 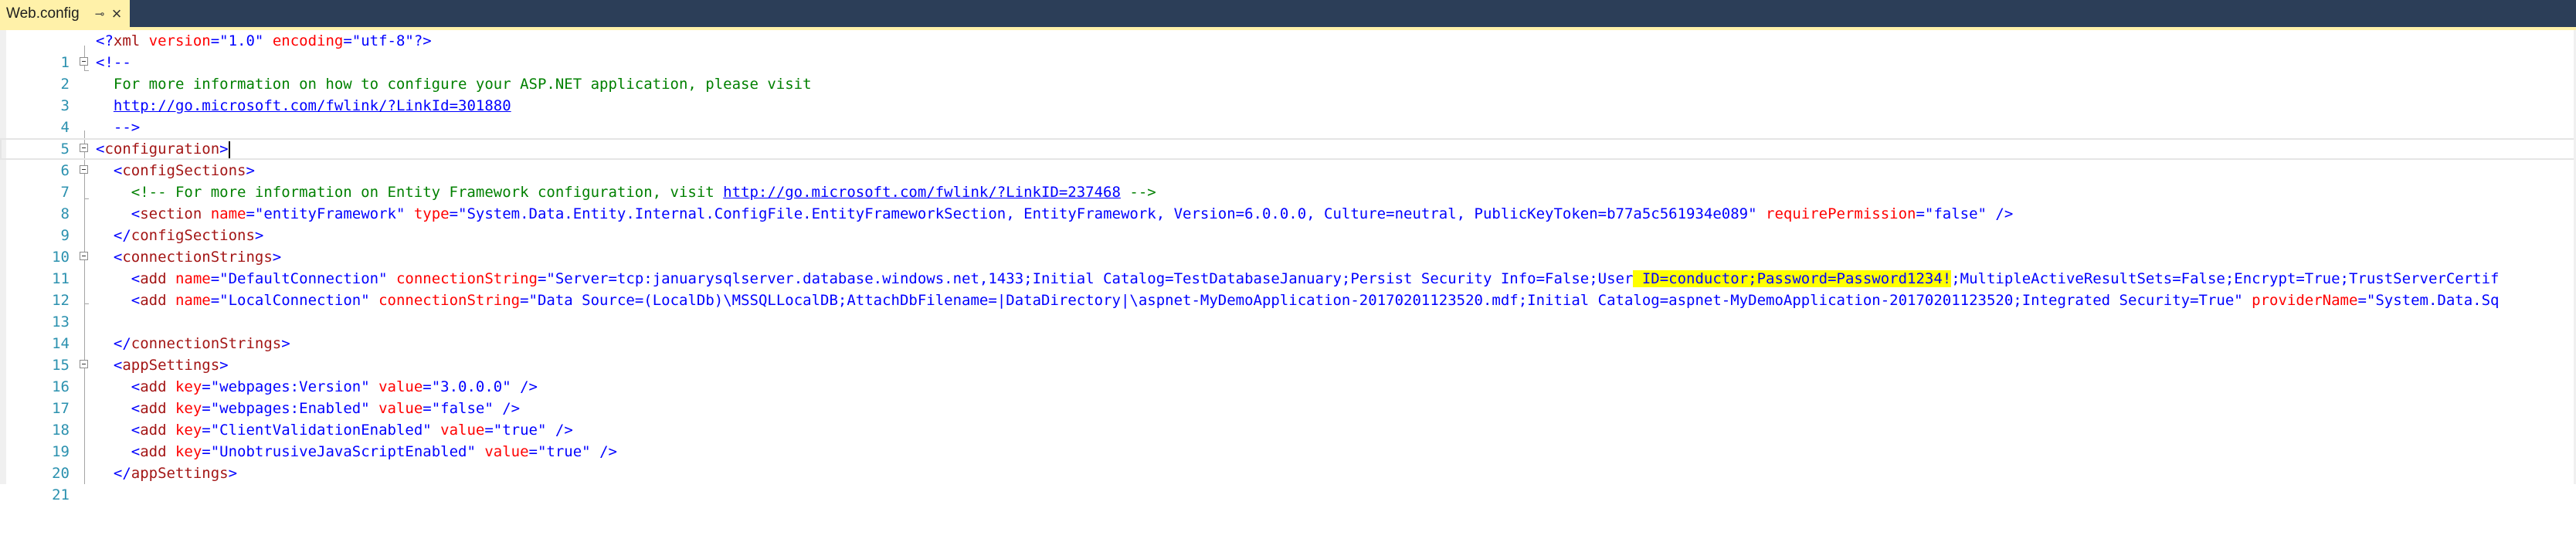 What do you see at coordinates (43, 14) in the screenshot?
I see `tab-title: Web.config` at bounding box center [43, 14].